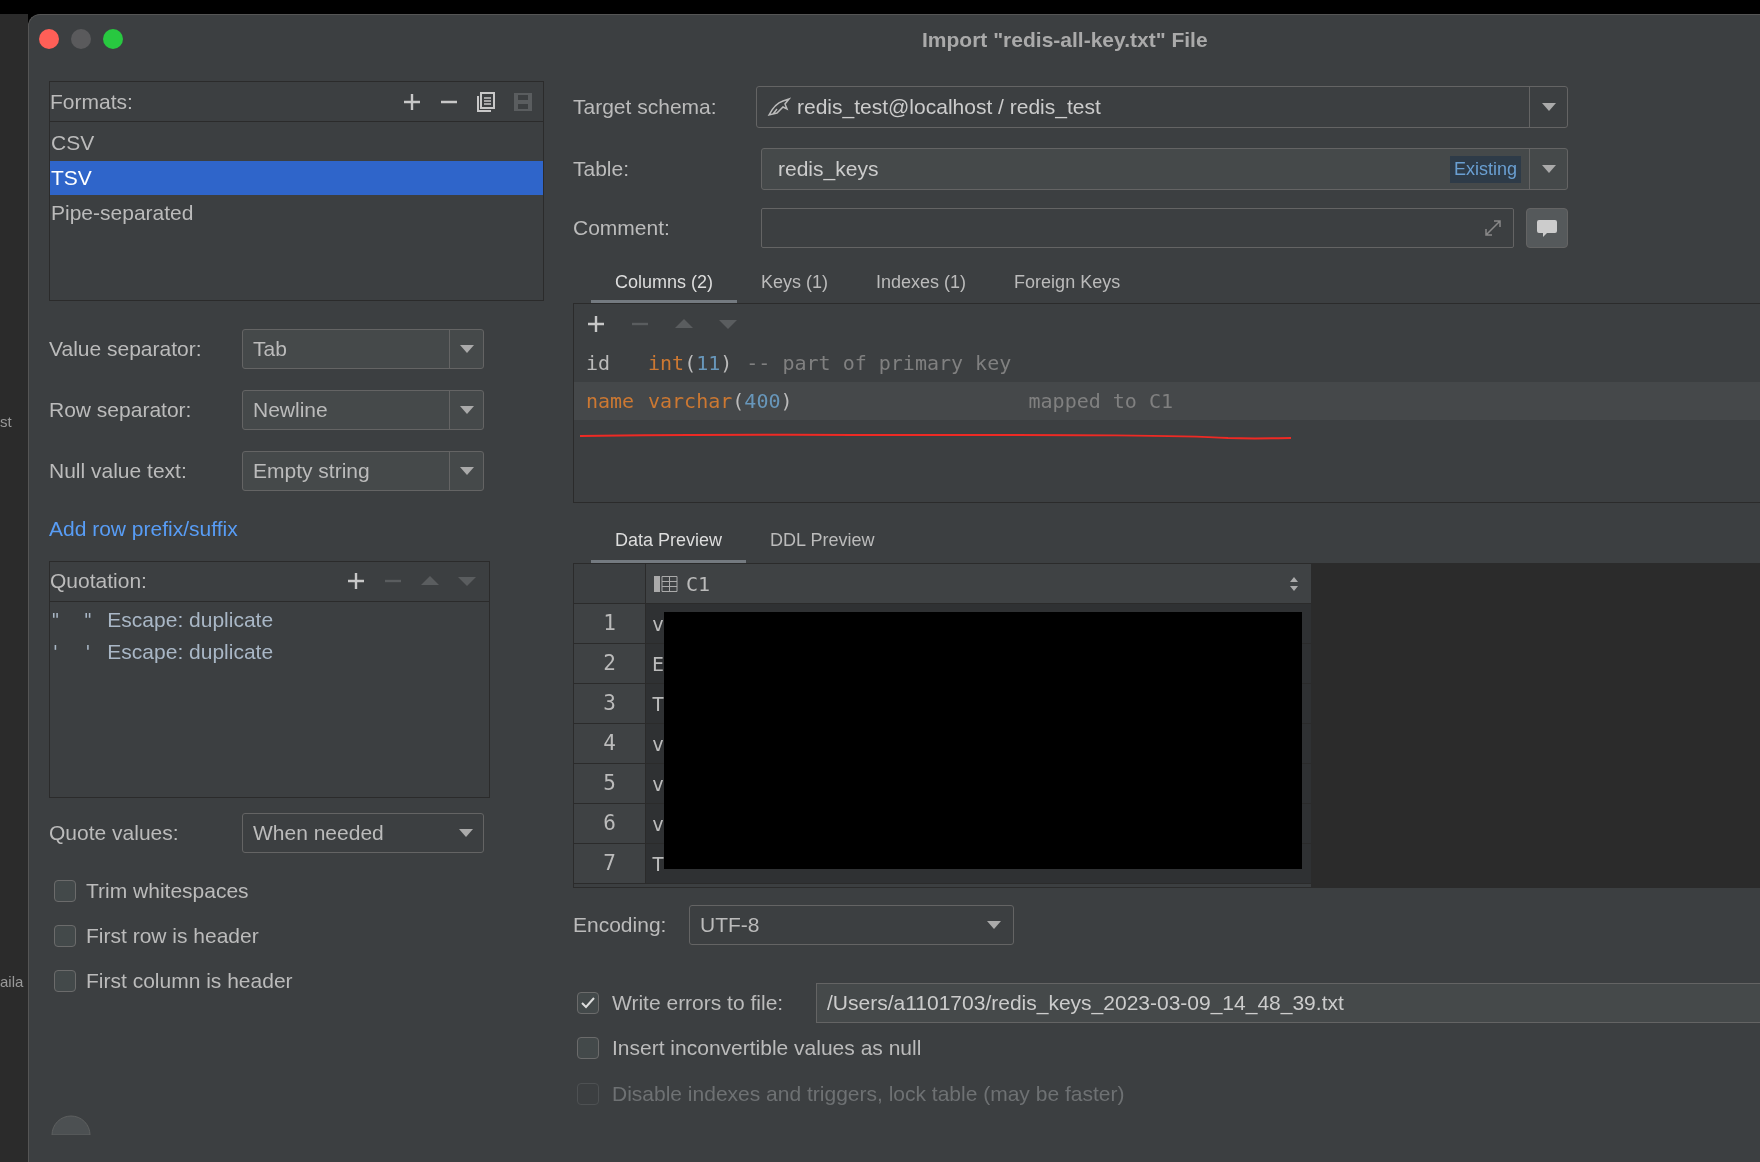  Describe the element at coordinates (767, 1048) in the screenshot. I see `checkbox-label: Insert inconvertible values as null` at that location.